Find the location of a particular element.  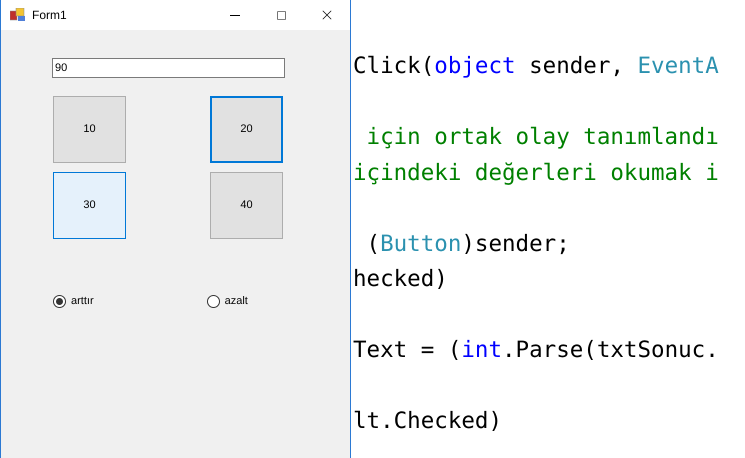

number-button: 20 is located at coordinates (246, 129).